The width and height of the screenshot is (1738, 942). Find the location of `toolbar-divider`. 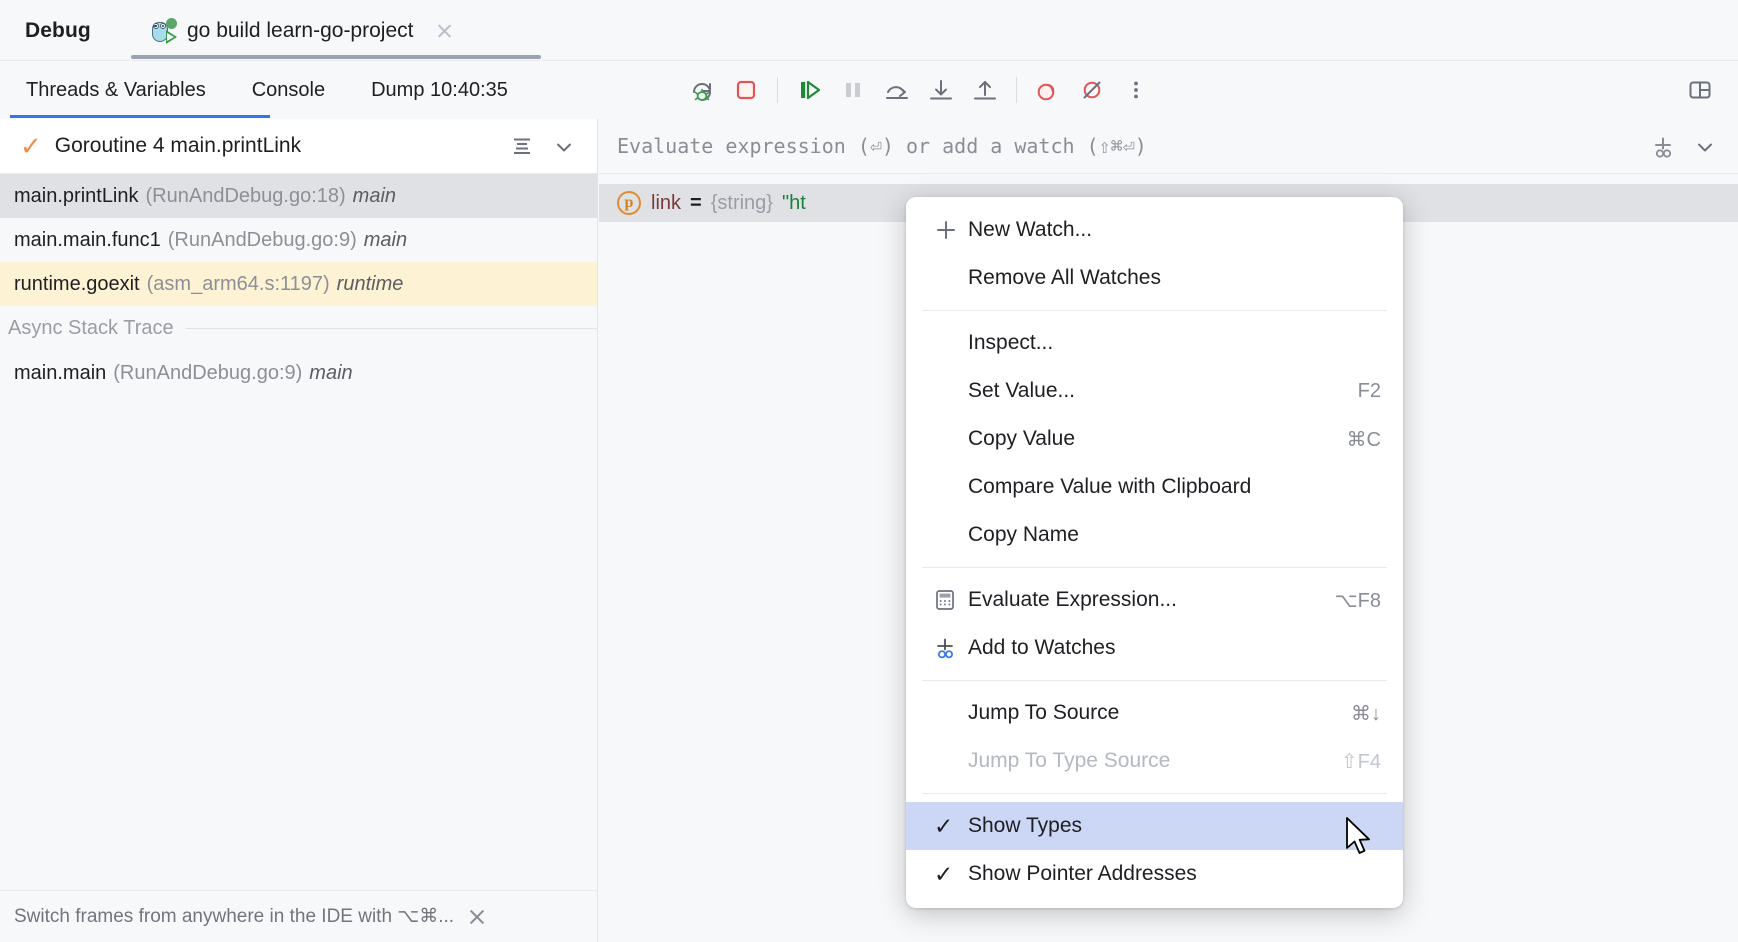

toolbar-divider is located at coordinates (777, 90).